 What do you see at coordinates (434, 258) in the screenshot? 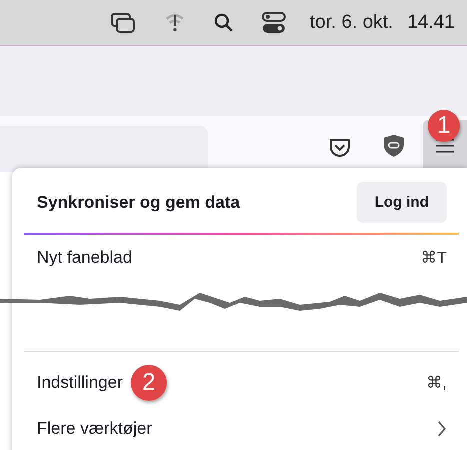
I see `shortcut-label: ⌘T` at bounding box center [434, 258].